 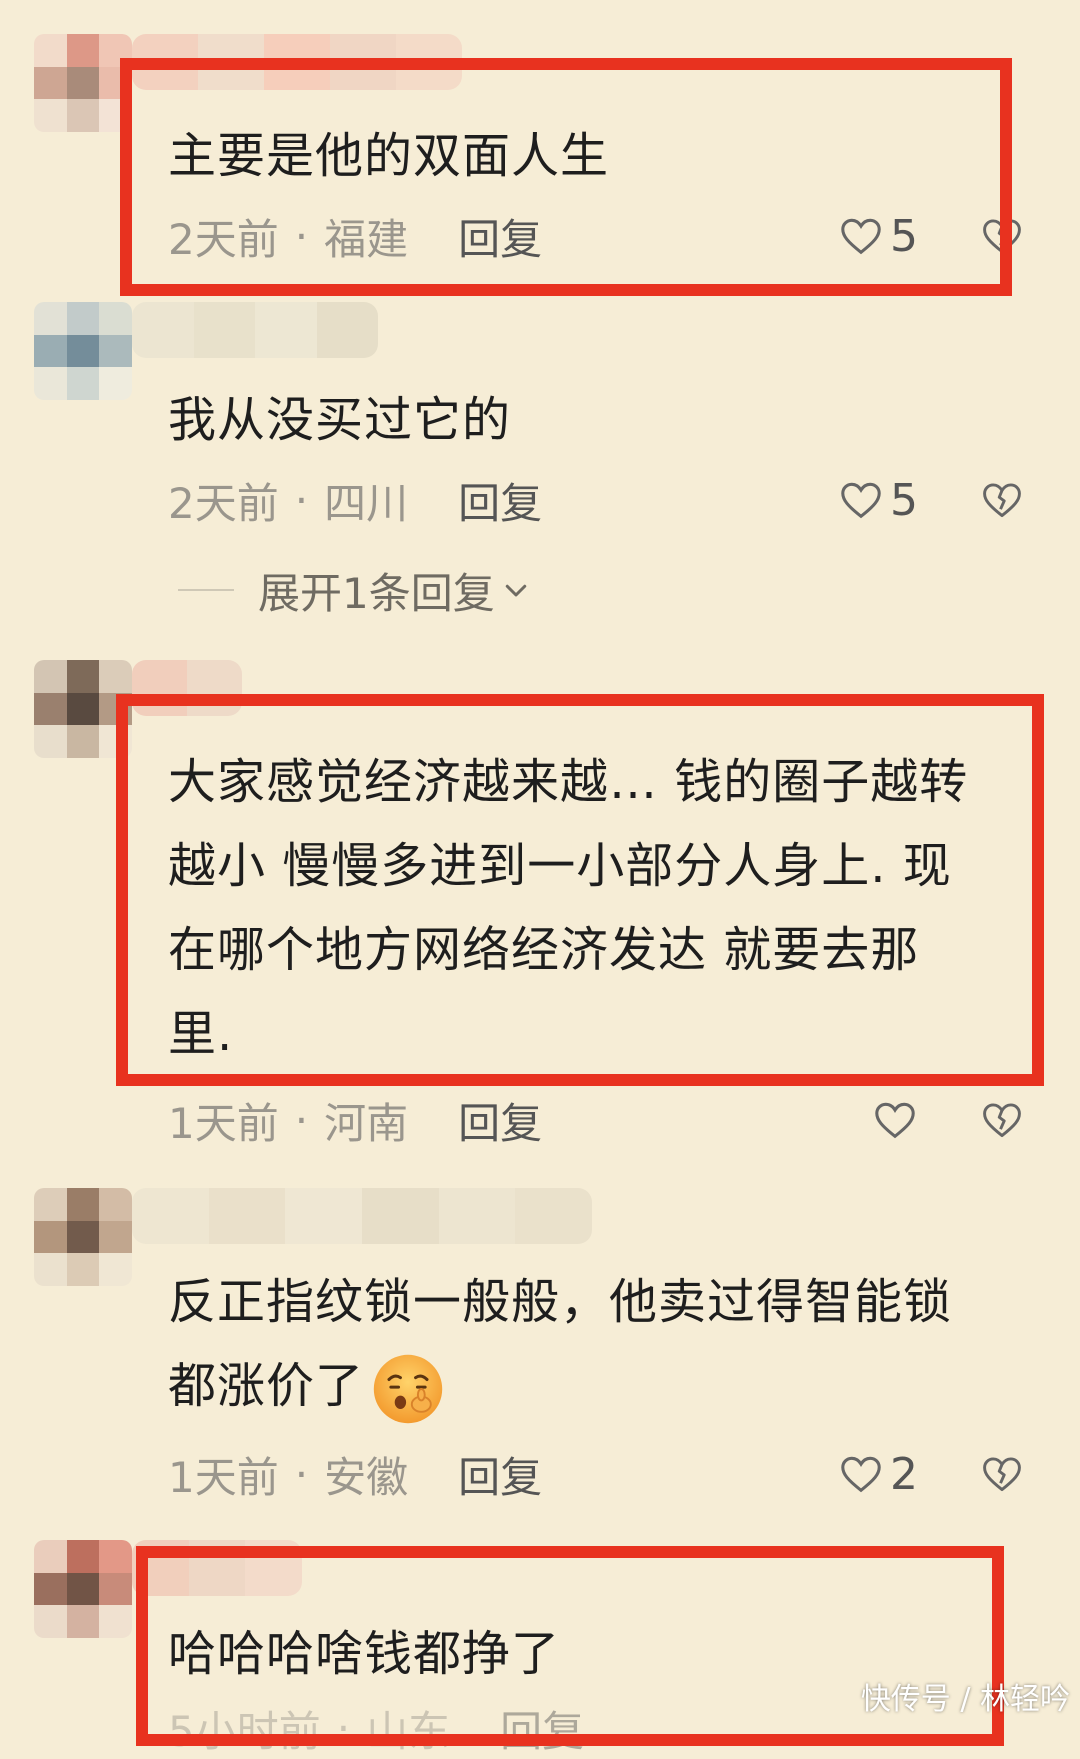 I want to click on comment-location: 福建, so click(x=366, y=239).